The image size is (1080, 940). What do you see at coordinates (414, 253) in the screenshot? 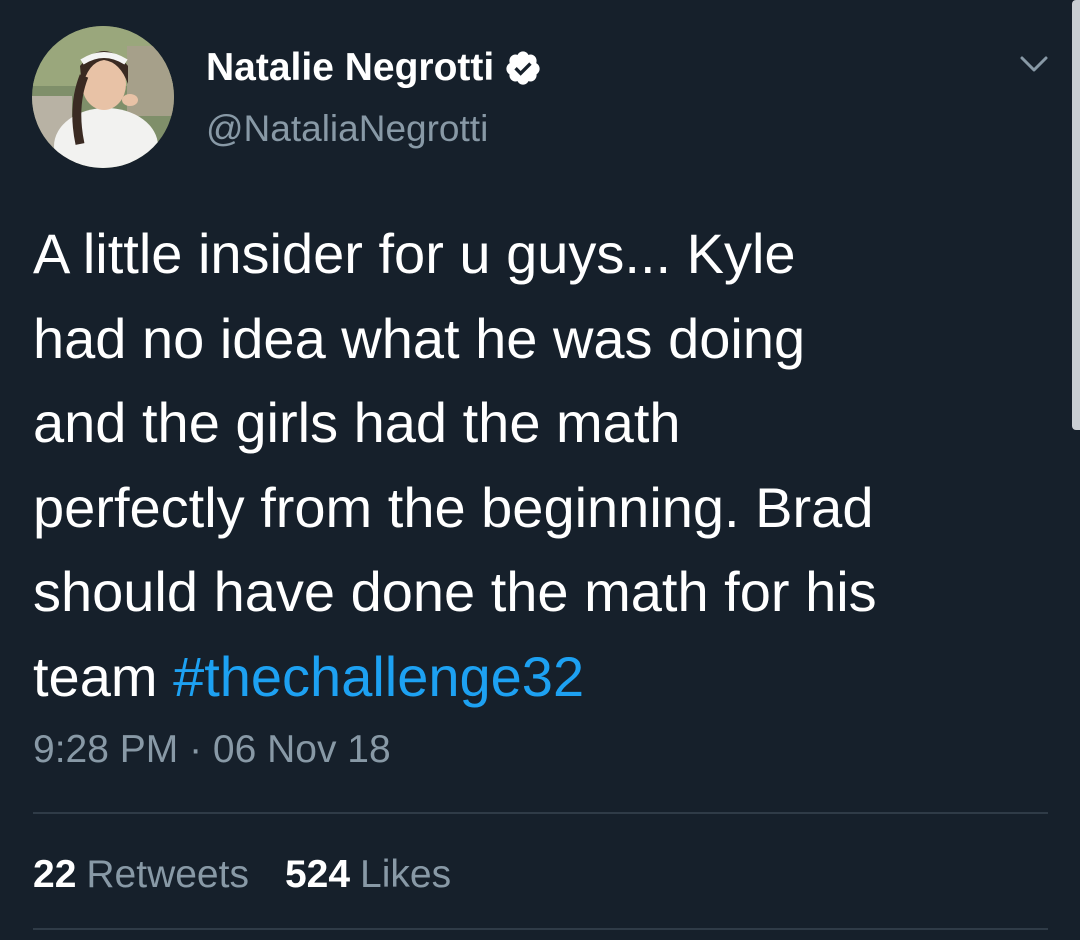
I see `tweet-text-line: A little insider for u guys... Kyle` at bounding box center [414, 253].